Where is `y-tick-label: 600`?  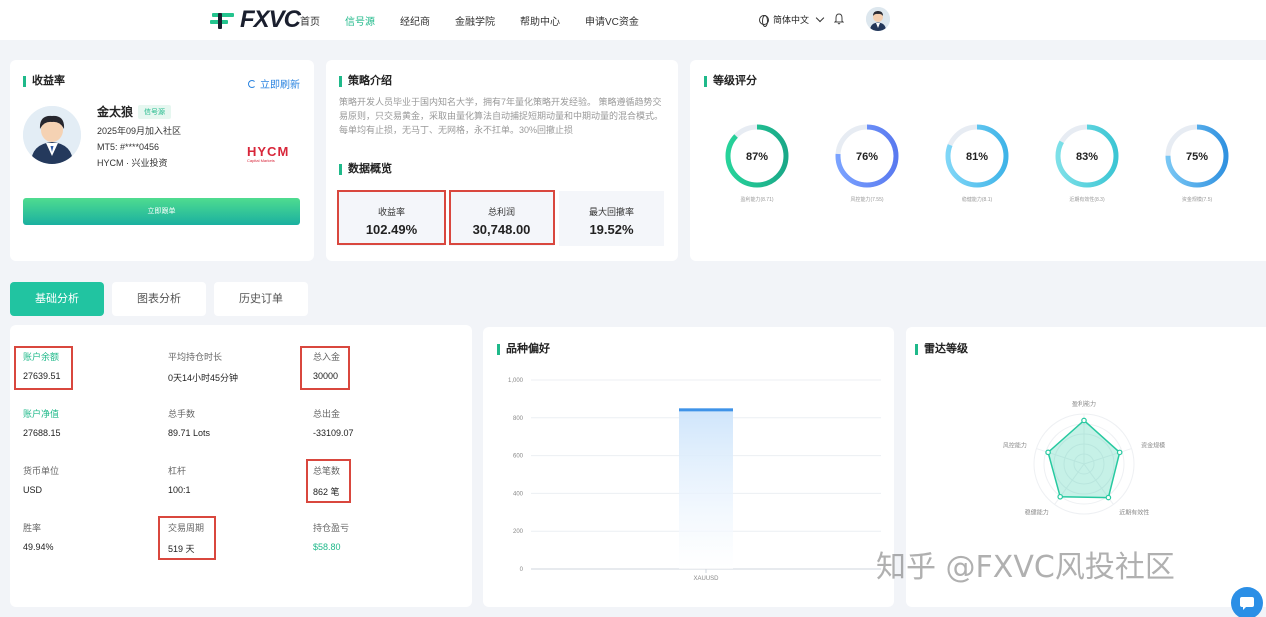 y-tick-label: 600 is located at coordinates (518, 457).